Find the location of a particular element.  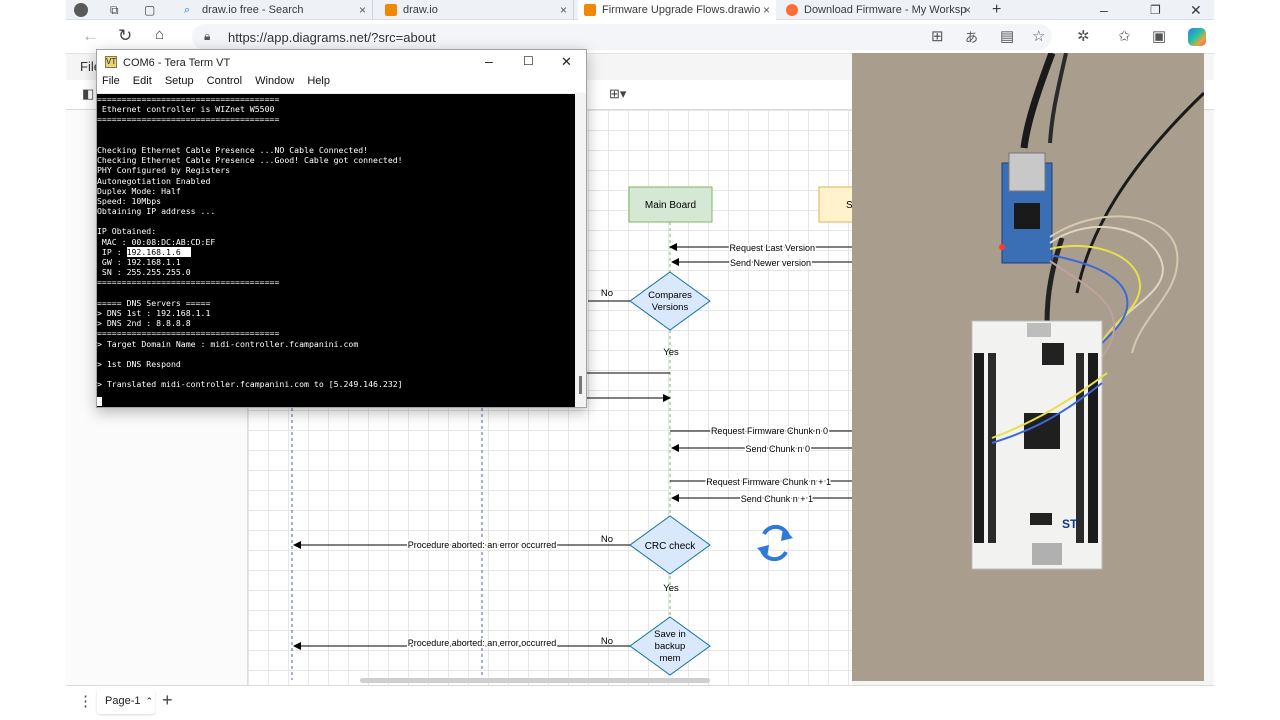

url-text: https://app.diagrams.net/?src=about is located at coordinates (332, 37).